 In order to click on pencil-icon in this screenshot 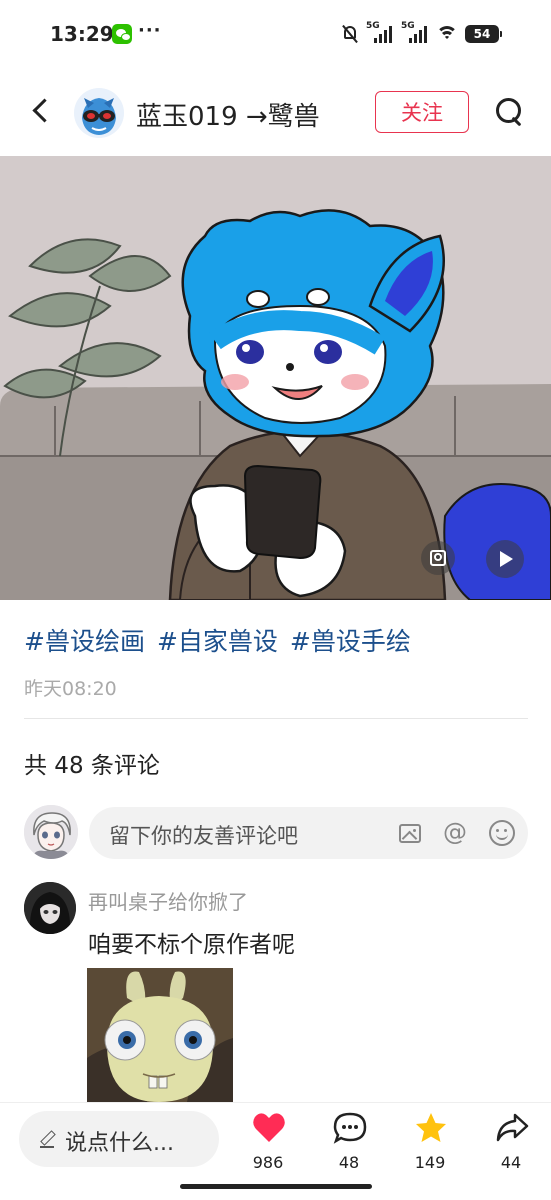, I will do `click(47, 1139)`.